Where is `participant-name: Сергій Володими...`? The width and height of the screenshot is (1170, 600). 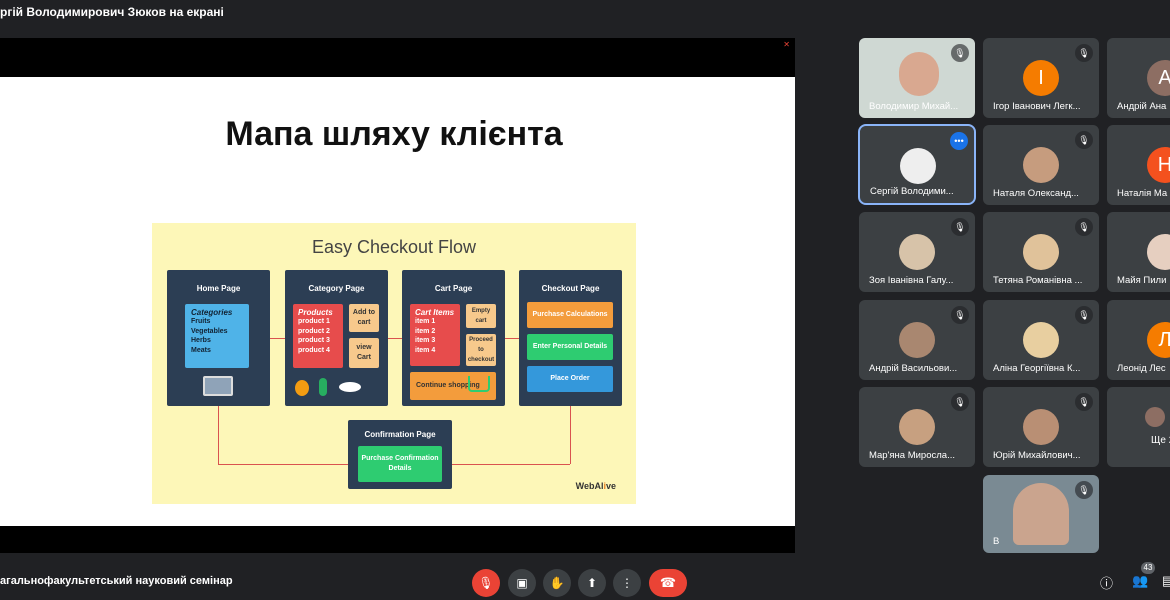 participant-name: Сергій Володими... is located at coordinates (912, 191).